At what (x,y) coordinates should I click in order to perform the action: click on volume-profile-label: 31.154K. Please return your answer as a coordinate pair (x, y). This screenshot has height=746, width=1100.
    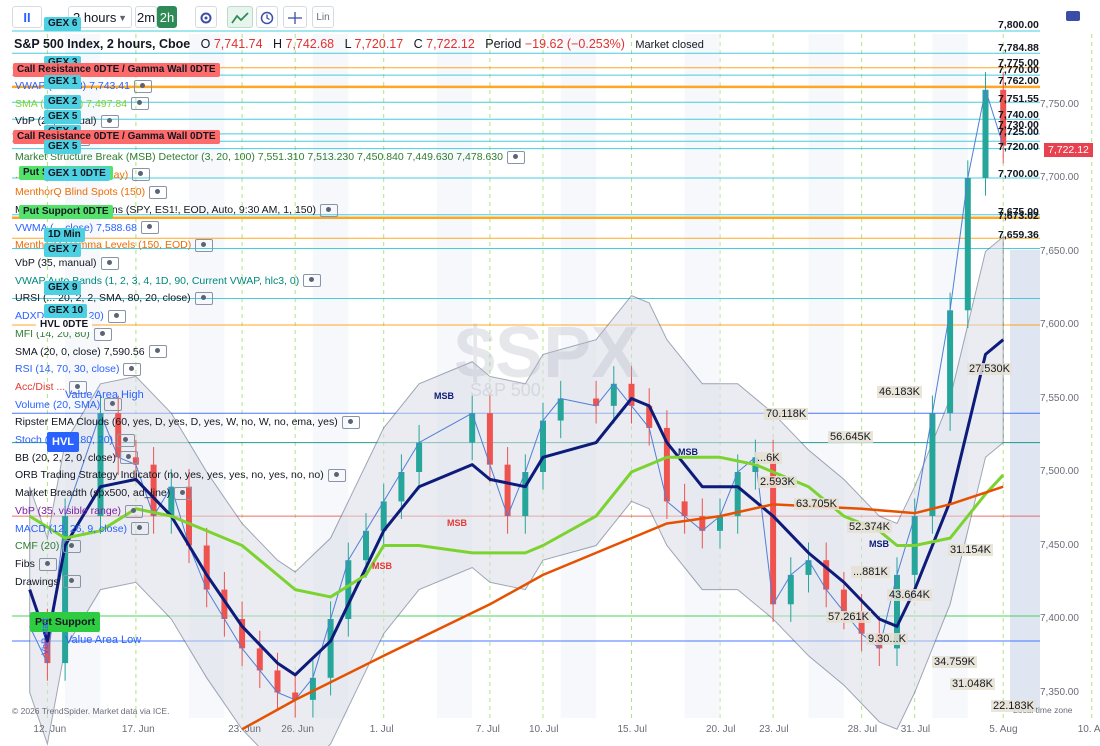
    Looking at the image, I should click on (970, 550).